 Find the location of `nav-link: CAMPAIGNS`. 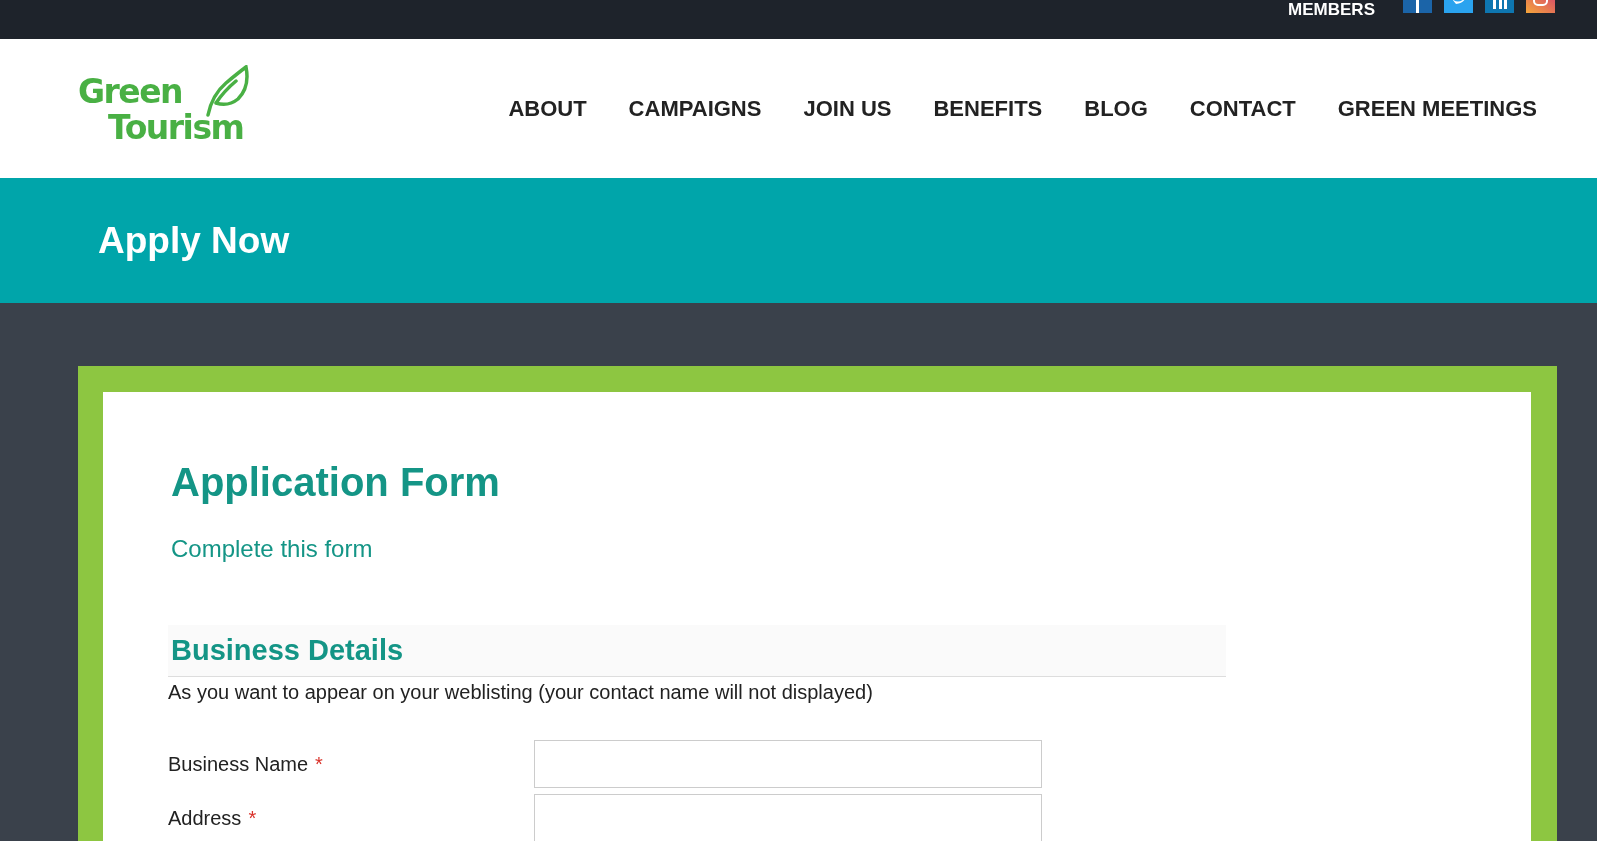

nav-link: CAMPAIGNS is located at coordinates (695, 108).